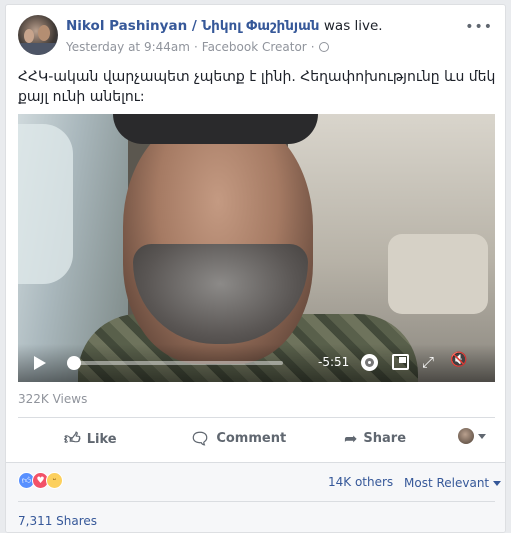 The height and width of the screenshot is (533, 511). Describe the element at coordinates (192, 26) in the screenshot. I see `author-name-link: Nikol Pashinyan / Նիկոլ Փաշինյան` at that location.